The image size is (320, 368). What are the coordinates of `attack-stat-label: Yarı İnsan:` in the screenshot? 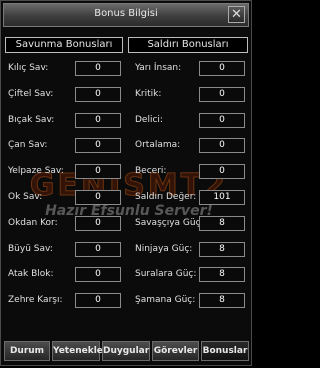 It's located at (158, 68).